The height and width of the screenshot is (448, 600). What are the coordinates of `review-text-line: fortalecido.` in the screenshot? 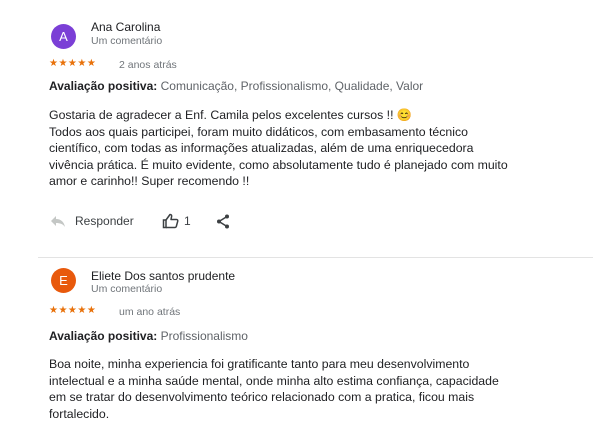 It's located at (79, 413).